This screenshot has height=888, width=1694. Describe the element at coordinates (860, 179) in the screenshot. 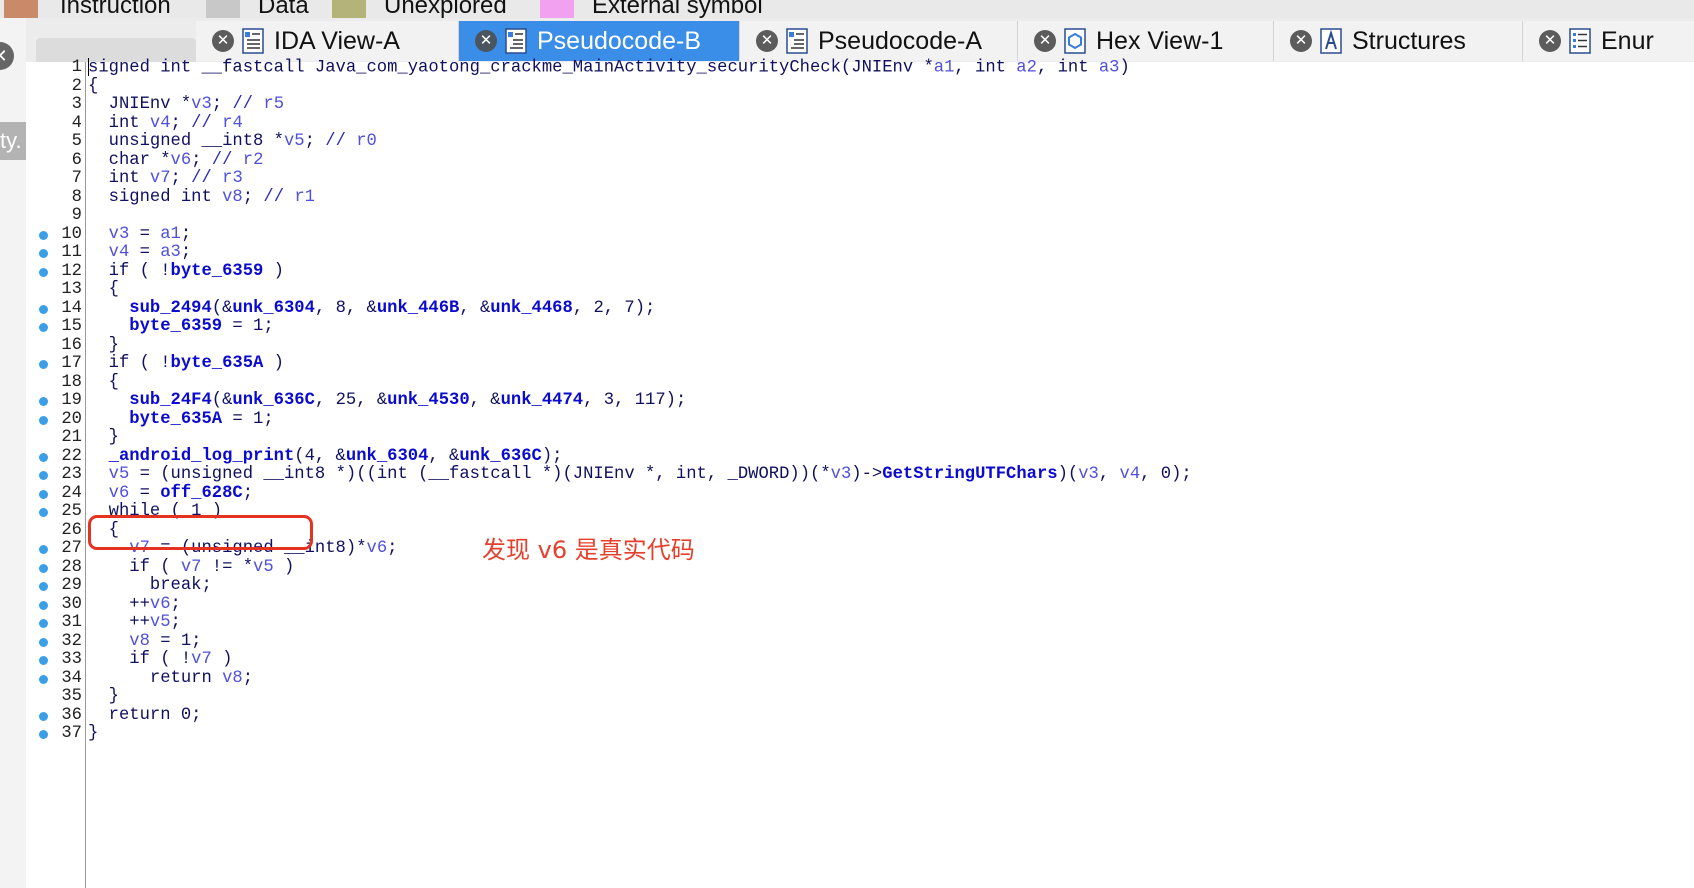

I see `code-line: 7 int v7; // r3` at that location.